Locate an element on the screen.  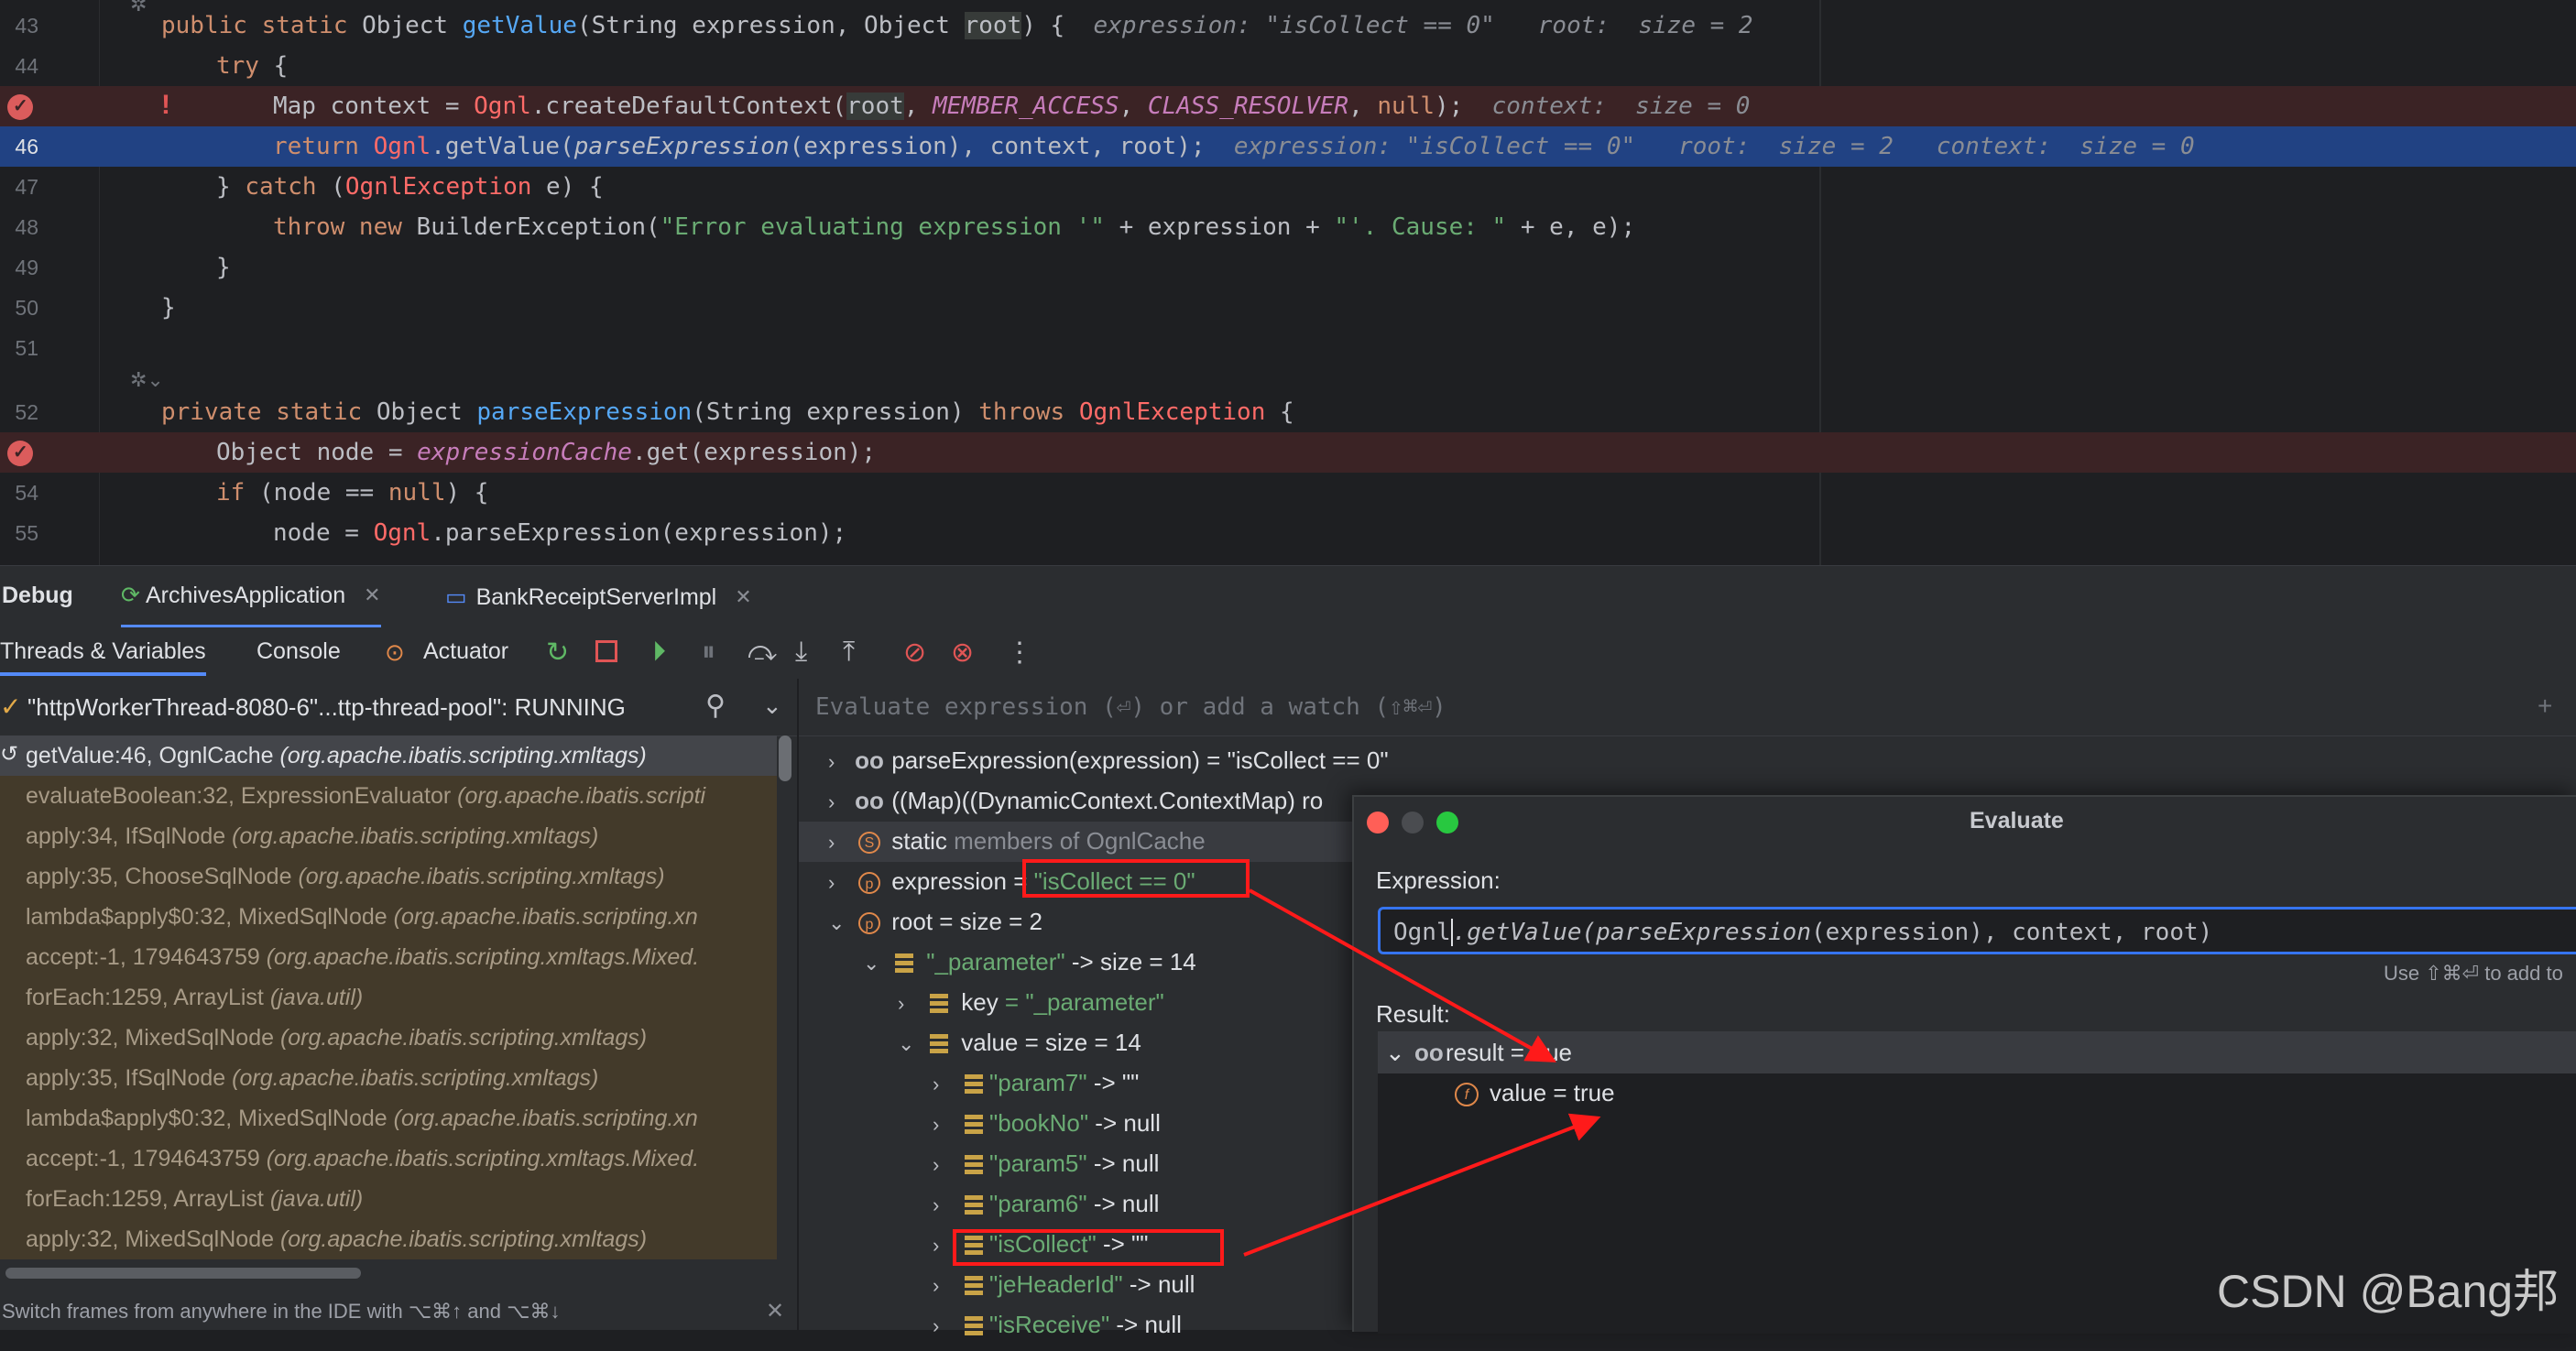
code-line: 54 if (node == null) { is located at coordinates (1288, 493).